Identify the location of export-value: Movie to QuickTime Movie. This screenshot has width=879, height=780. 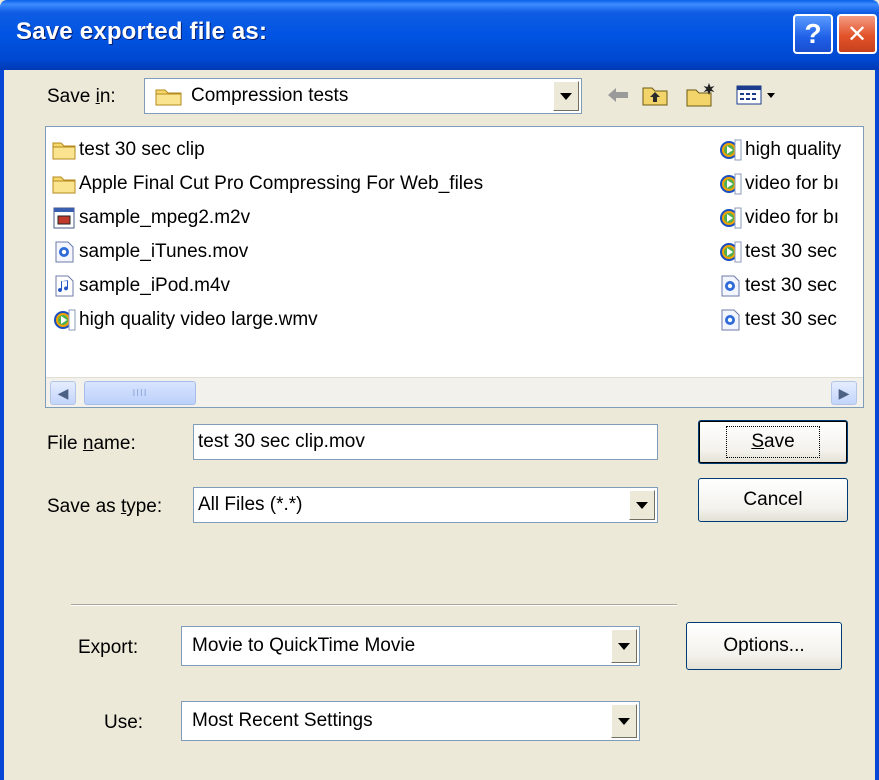
(304, 645).